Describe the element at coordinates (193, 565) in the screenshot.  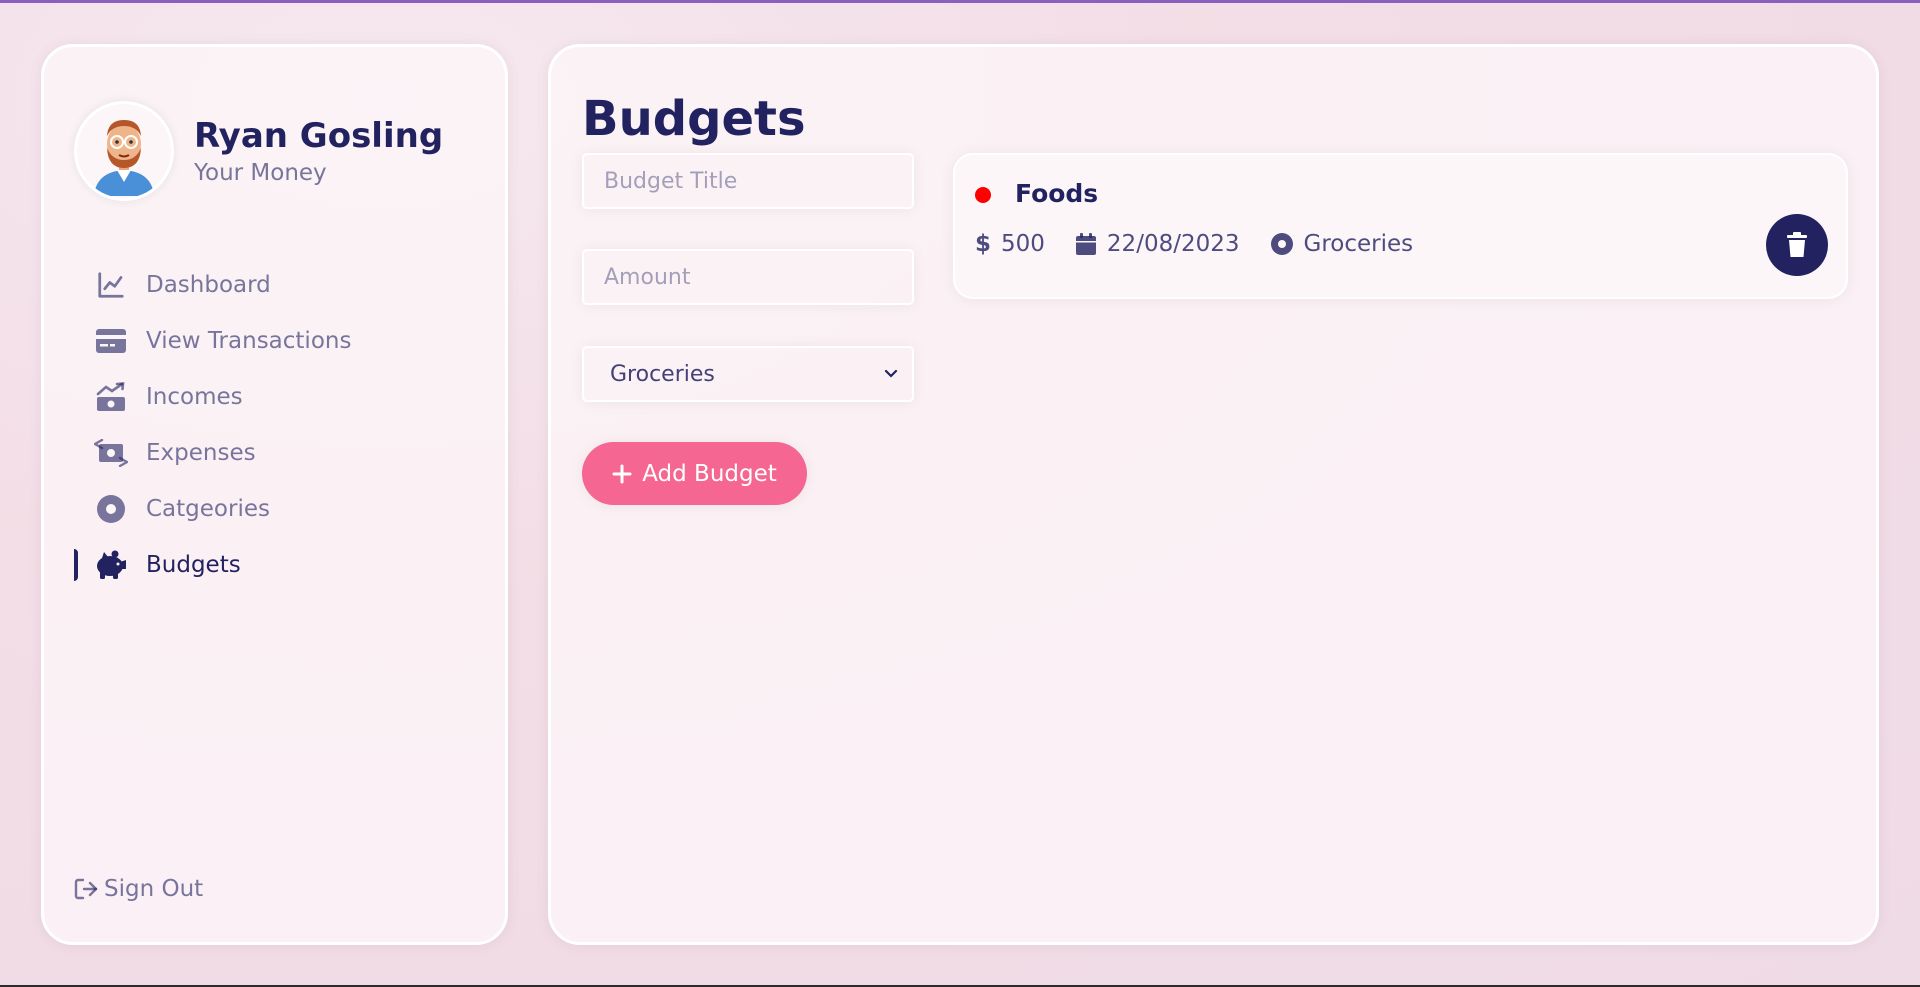
I see `sidebar-item-label: Budgets` at that location.